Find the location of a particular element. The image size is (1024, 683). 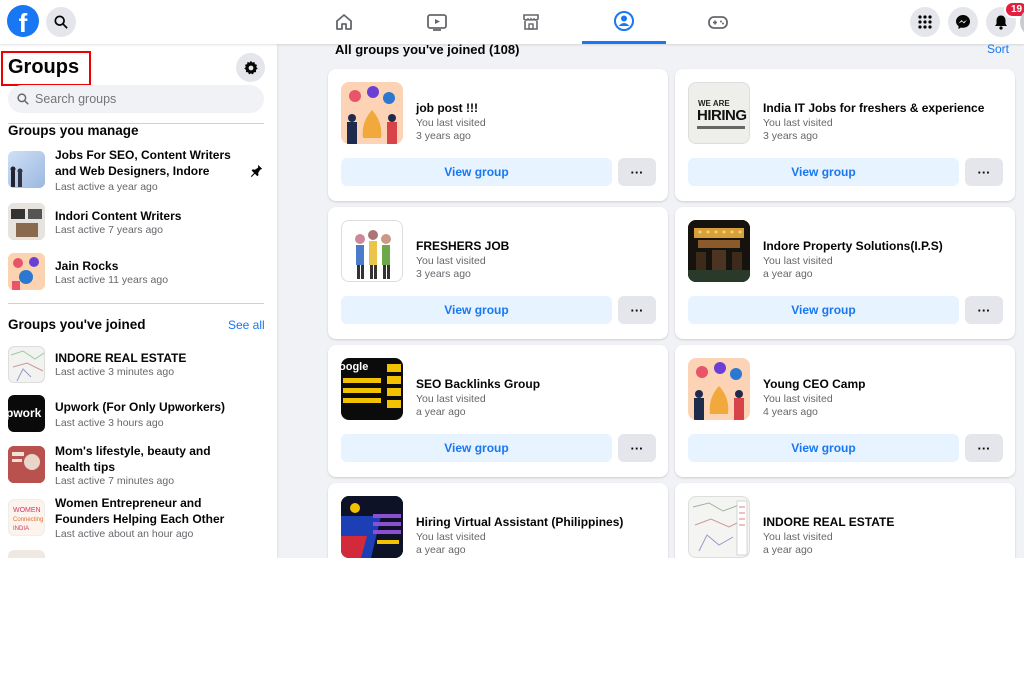

tab-home is located at coordinates (344, 22).